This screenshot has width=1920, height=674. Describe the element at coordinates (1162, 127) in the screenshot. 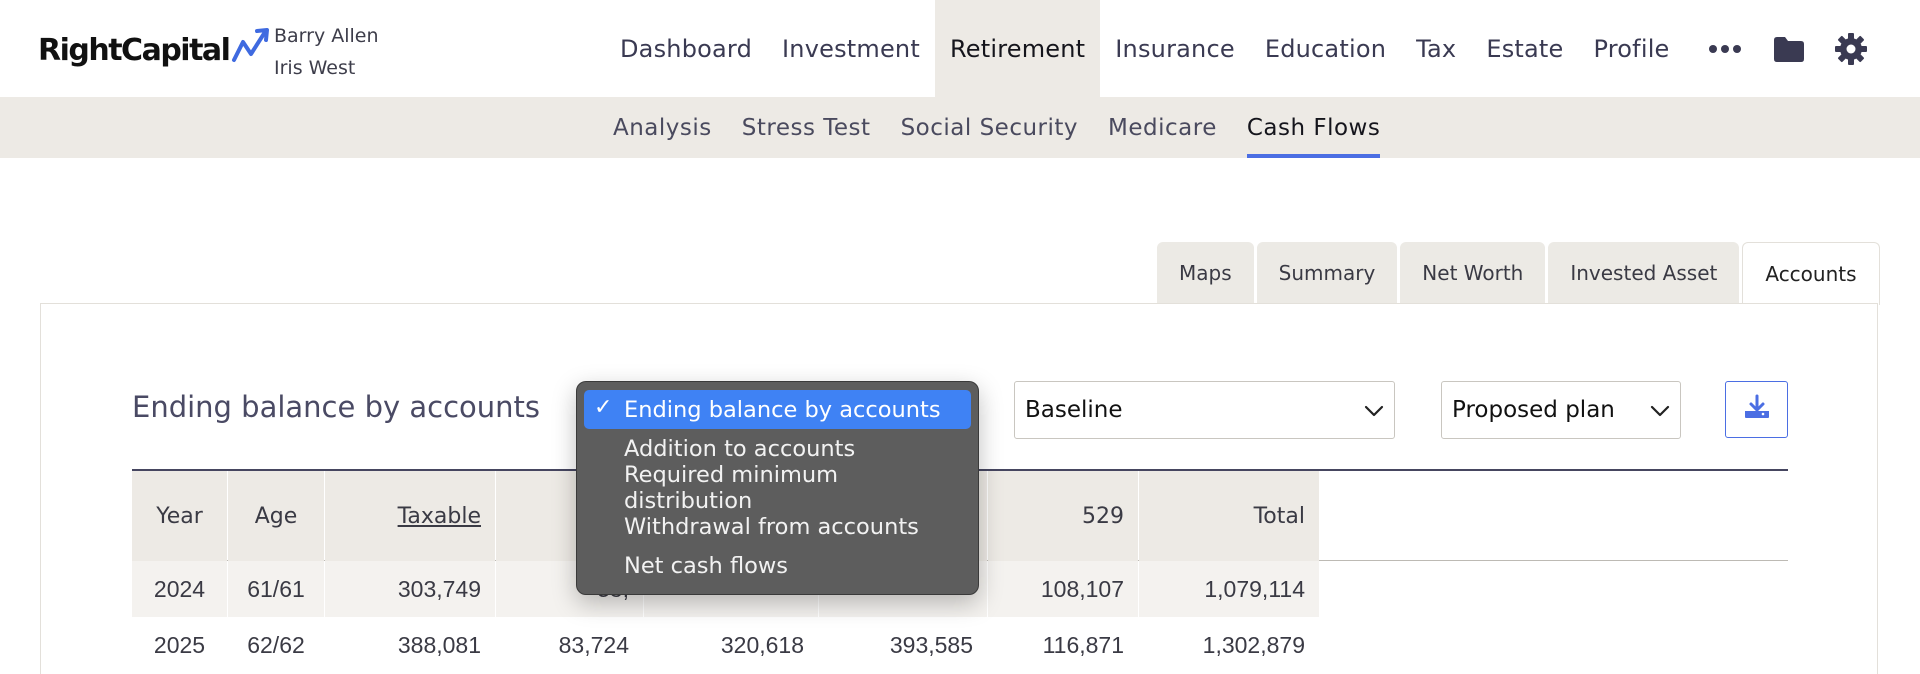

I see `subnav-medicare: Medicare` at that location.